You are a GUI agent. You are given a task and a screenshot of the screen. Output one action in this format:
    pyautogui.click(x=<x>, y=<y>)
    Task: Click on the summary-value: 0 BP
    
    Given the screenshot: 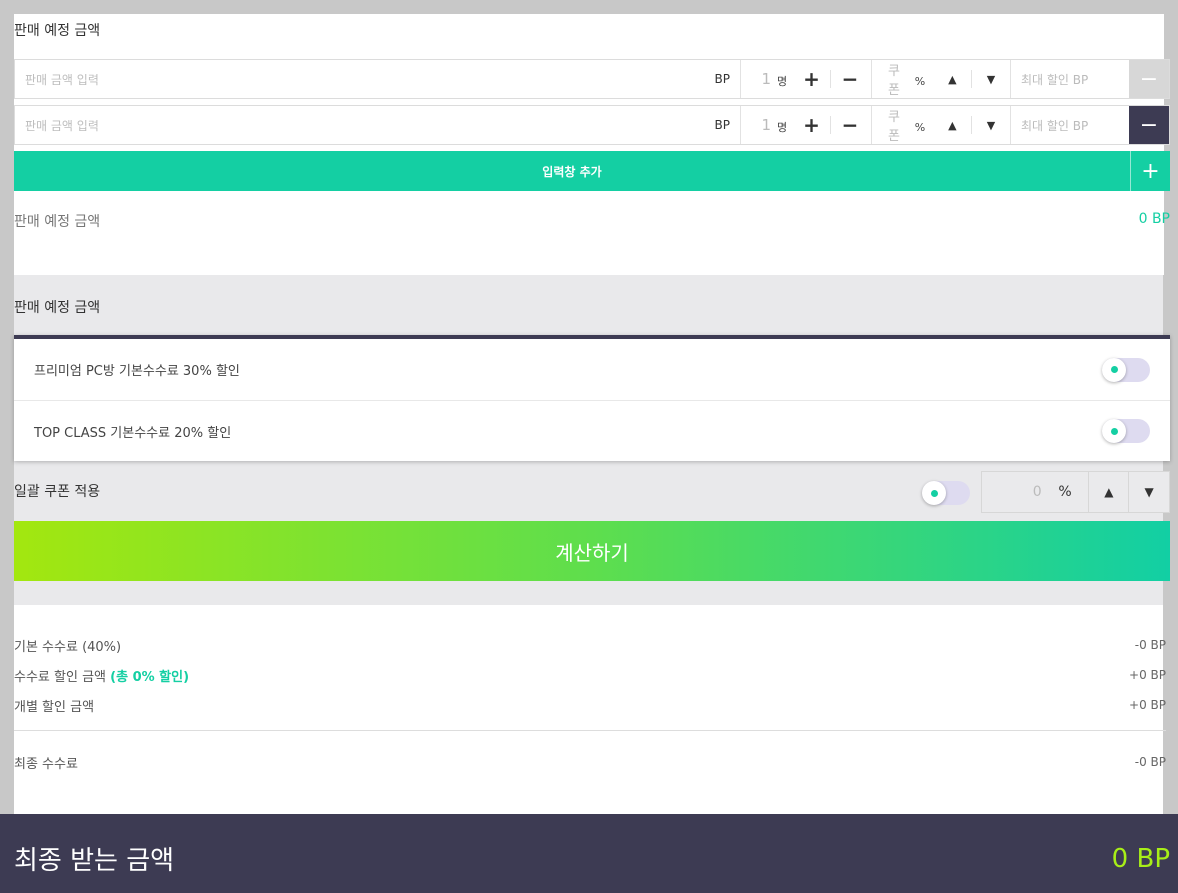 What is the action you would take?
    pyautogui.click(x=1154, y=219)
    